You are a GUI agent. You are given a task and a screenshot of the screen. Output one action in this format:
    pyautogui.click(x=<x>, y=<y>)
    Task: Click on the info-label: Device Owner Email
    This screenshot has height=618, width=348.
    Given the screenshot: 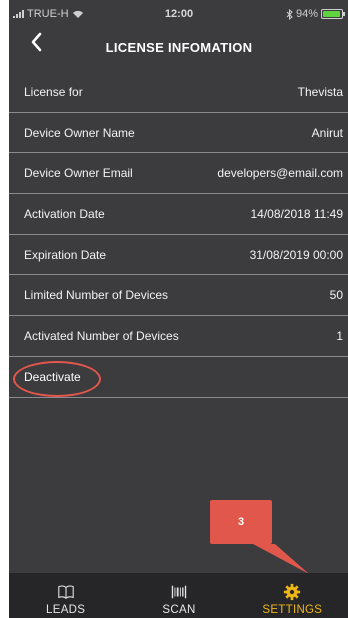 What is the action you would take?
    pyautogui.click(x=78, y=173)
    